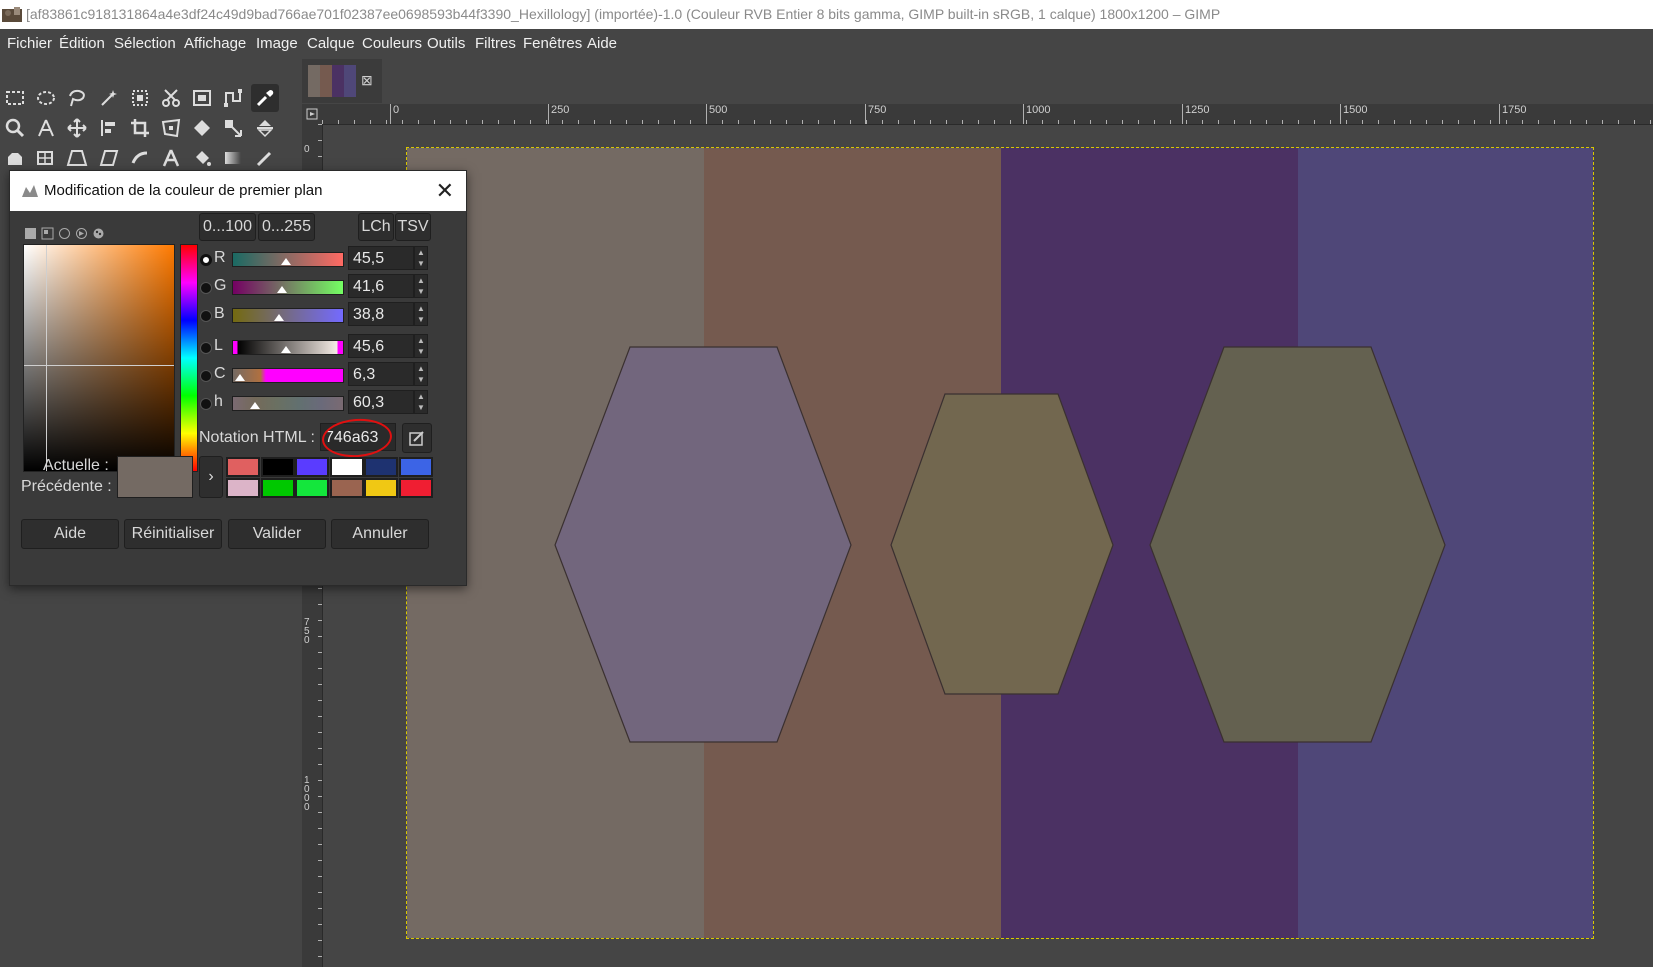  What do you see at coordinates (211, 477) in the screenshot?
I see `history-arrow-button: ›` at bounding box center [211, 477].